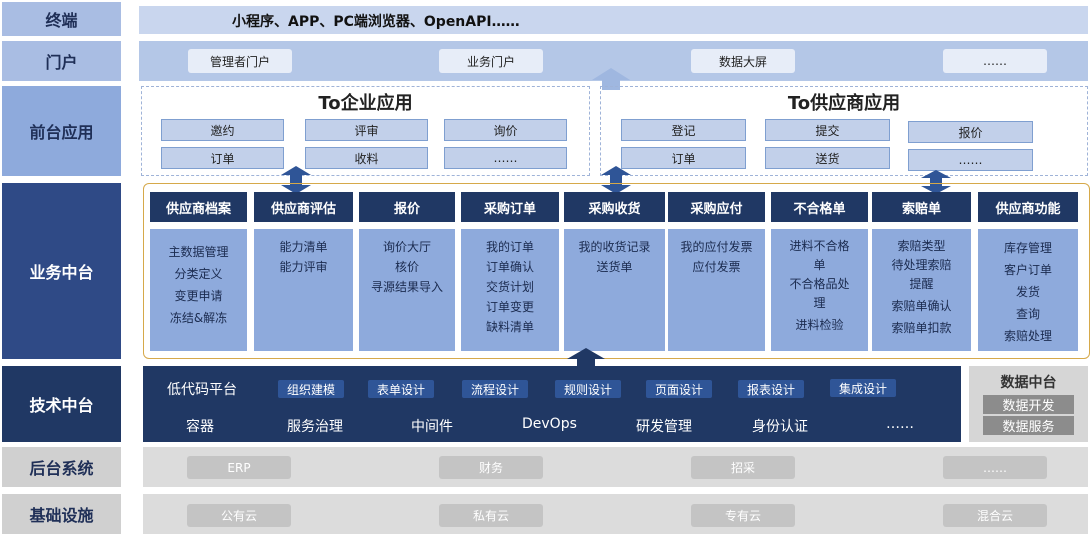 The height and width of the screenshot is (536, 1090). What do you see at coordinates (366, 158) in the screenshot?
I see `enterprise-app-item: 收料` at bounding box center [366, 158].